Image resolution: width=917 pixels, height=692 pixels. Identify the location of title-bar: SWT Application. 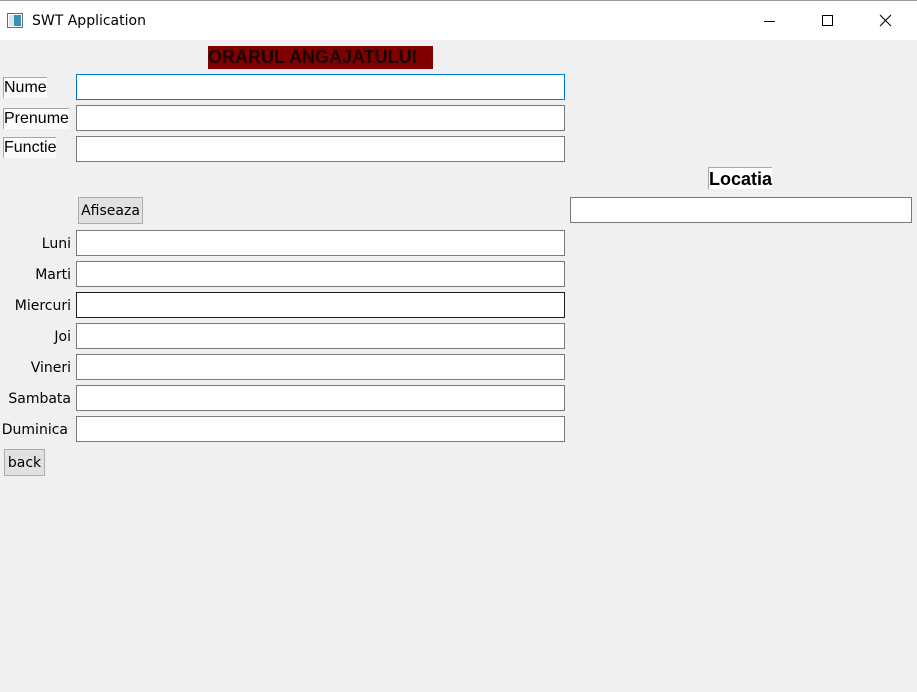
(458, 20).